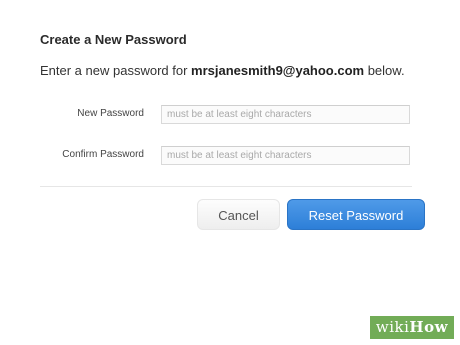  What do you see at coordinates (113, 39) in the screenshot?
I see `dialog-title: Create a New Password` at bounding box center [113, 39].